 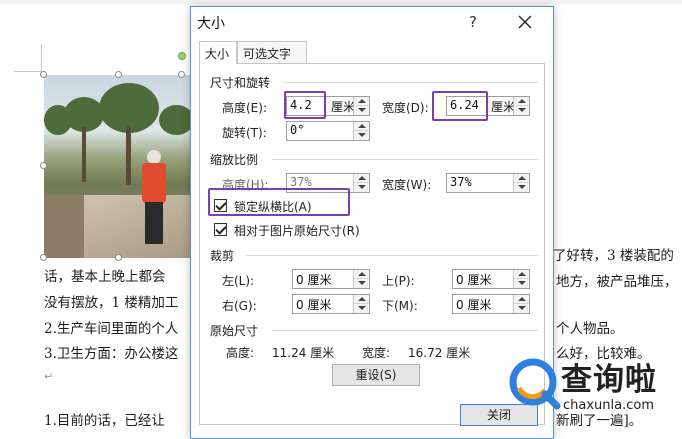 I want to click on rotate-up-arrow, so click(x=361, y=126).